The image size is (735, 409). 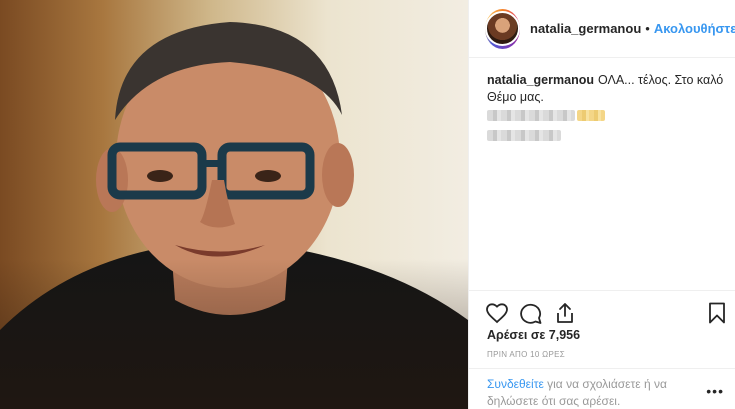 What do you see at coordinates (715, 391) in the screenshot?
I see `more-icon: •••` at bounding box center [715, 391].